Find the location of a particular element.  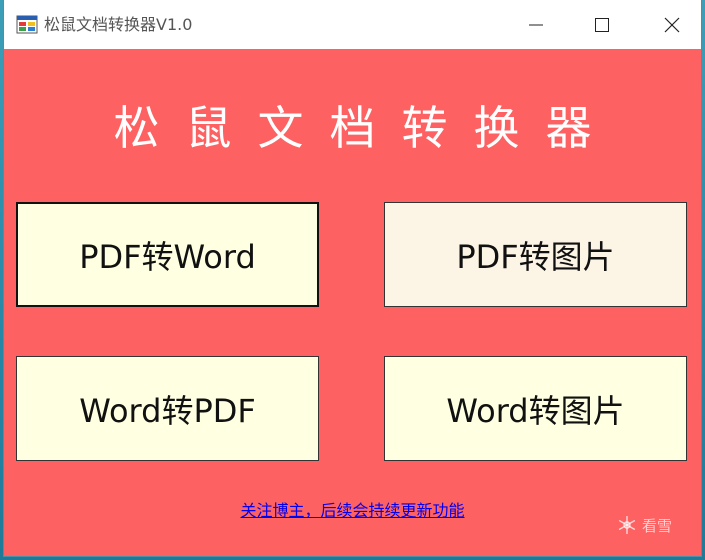

minimize-button is located at coordinates (536, 24).